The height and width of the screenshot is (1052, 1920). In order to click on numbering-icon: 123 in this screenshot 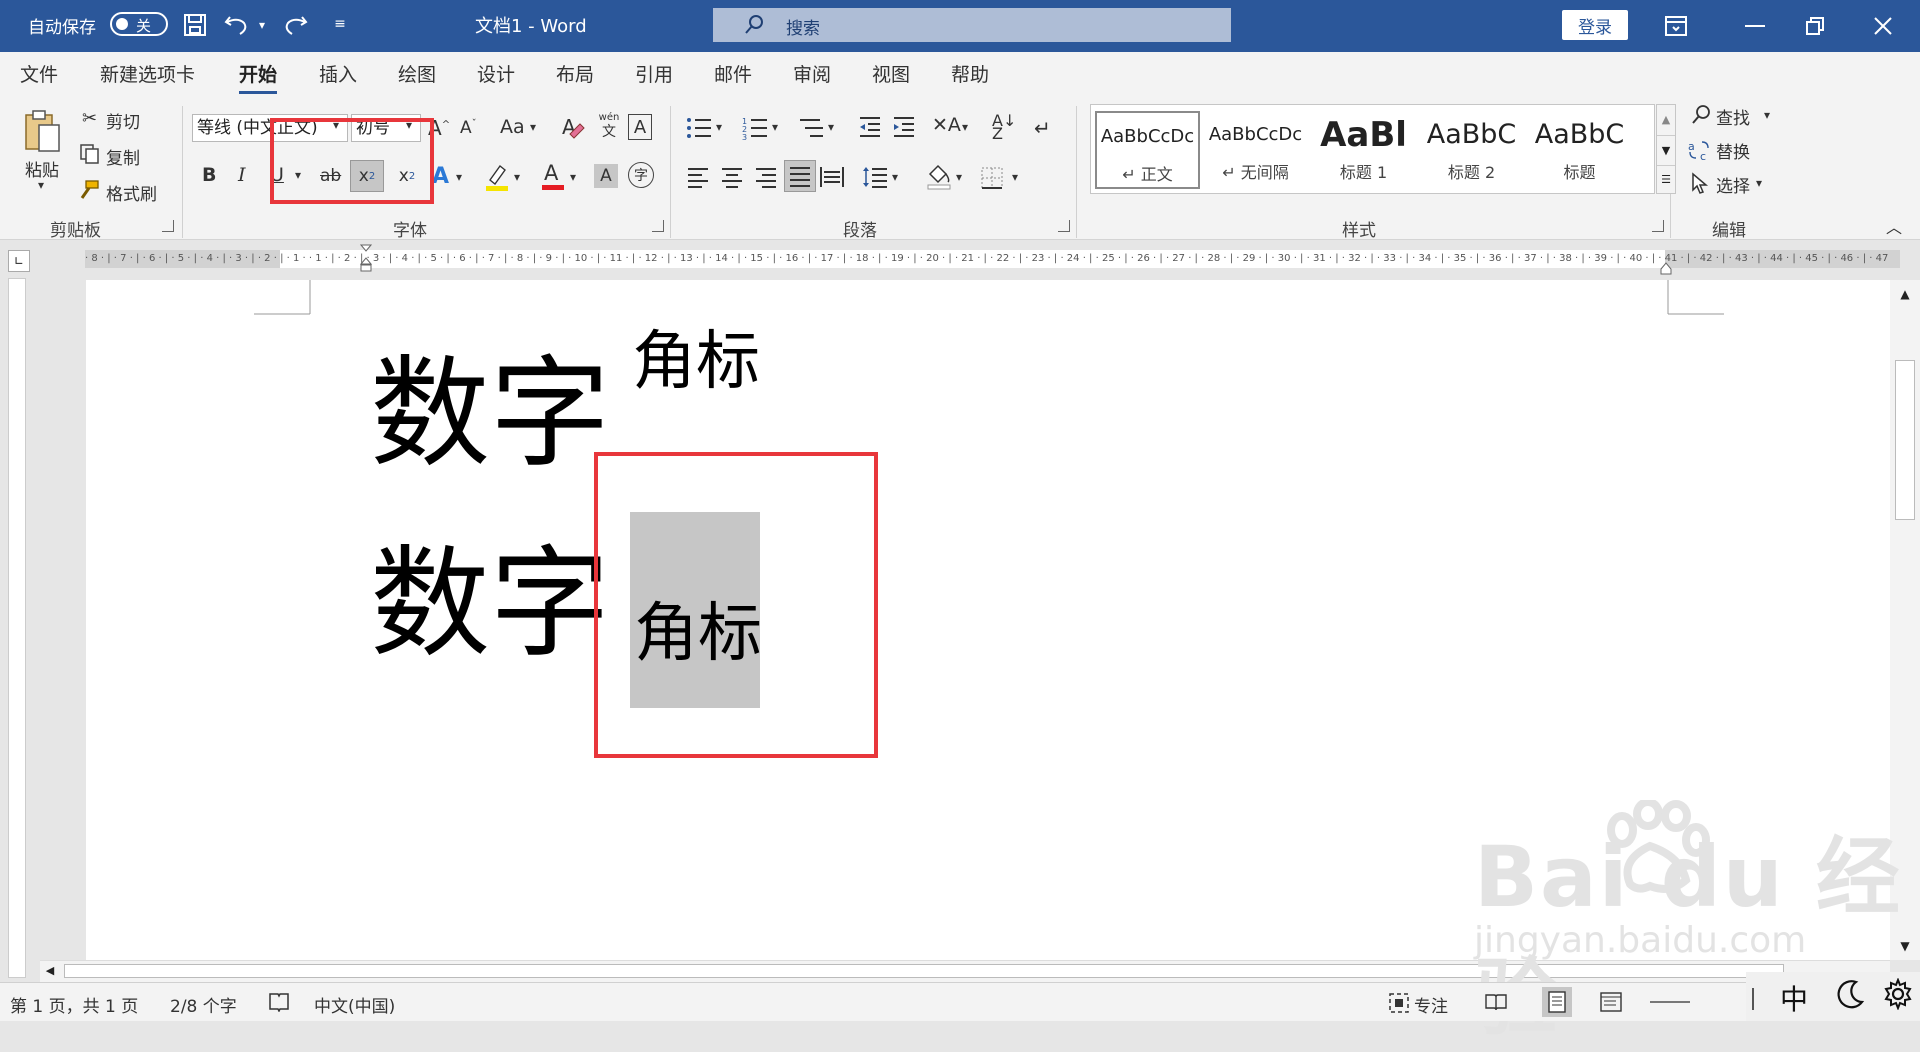, I will do `click(755, 130)`.